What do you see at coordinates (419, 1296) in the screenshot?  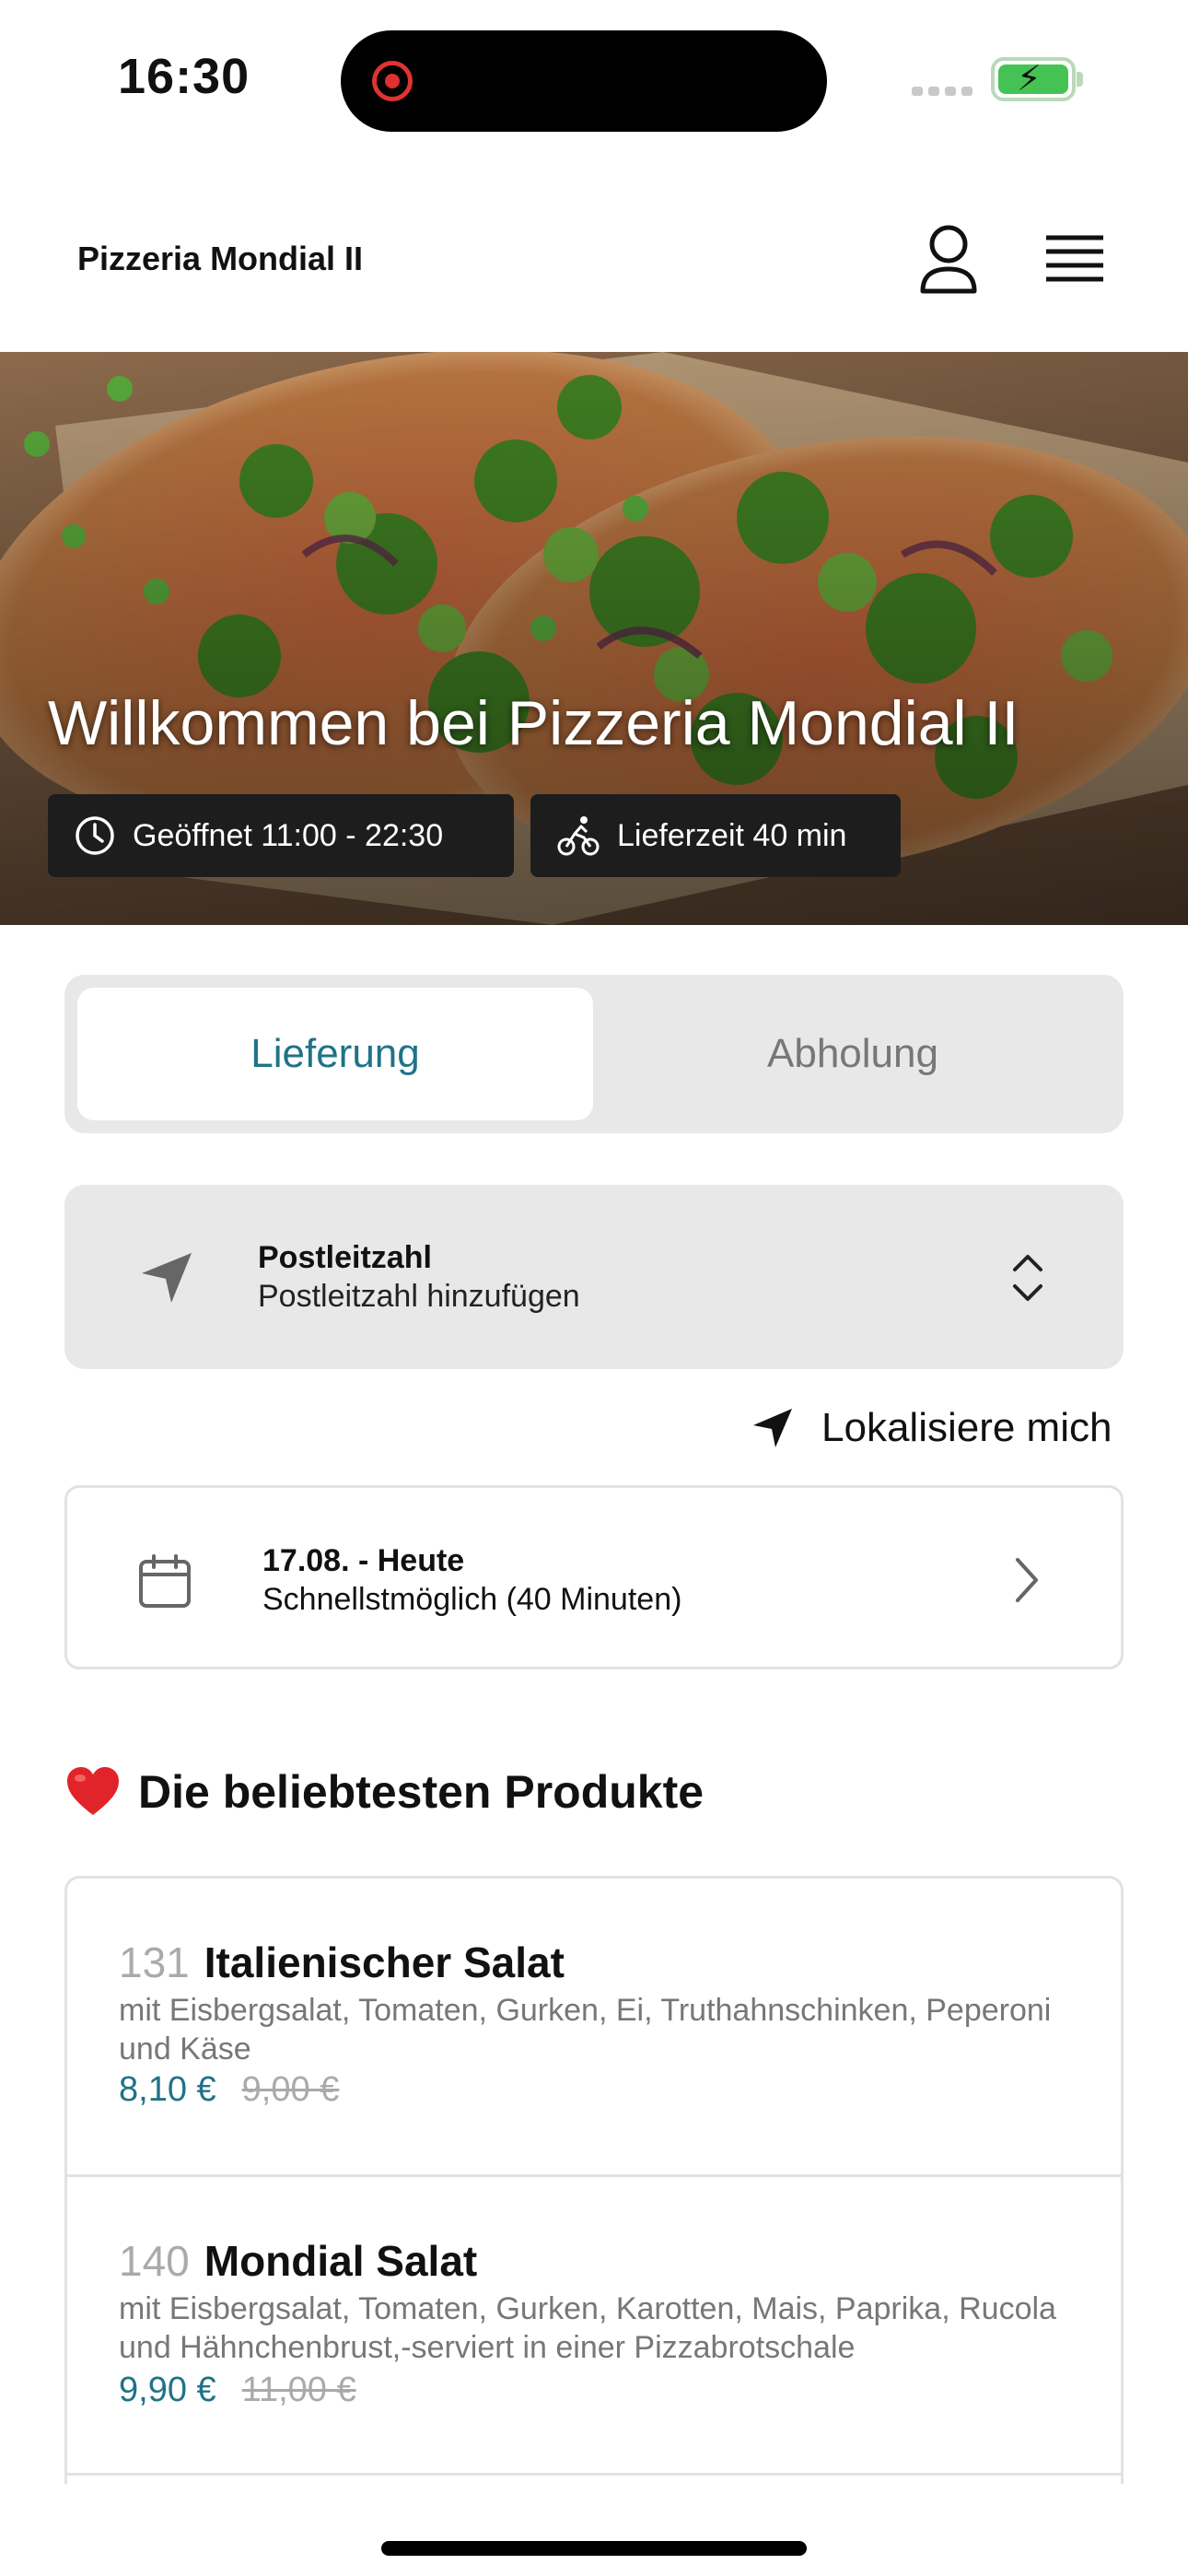 I see `postcode-placeholder: Postleitzahl hinzufügen` at bounding box center [419, 1296].